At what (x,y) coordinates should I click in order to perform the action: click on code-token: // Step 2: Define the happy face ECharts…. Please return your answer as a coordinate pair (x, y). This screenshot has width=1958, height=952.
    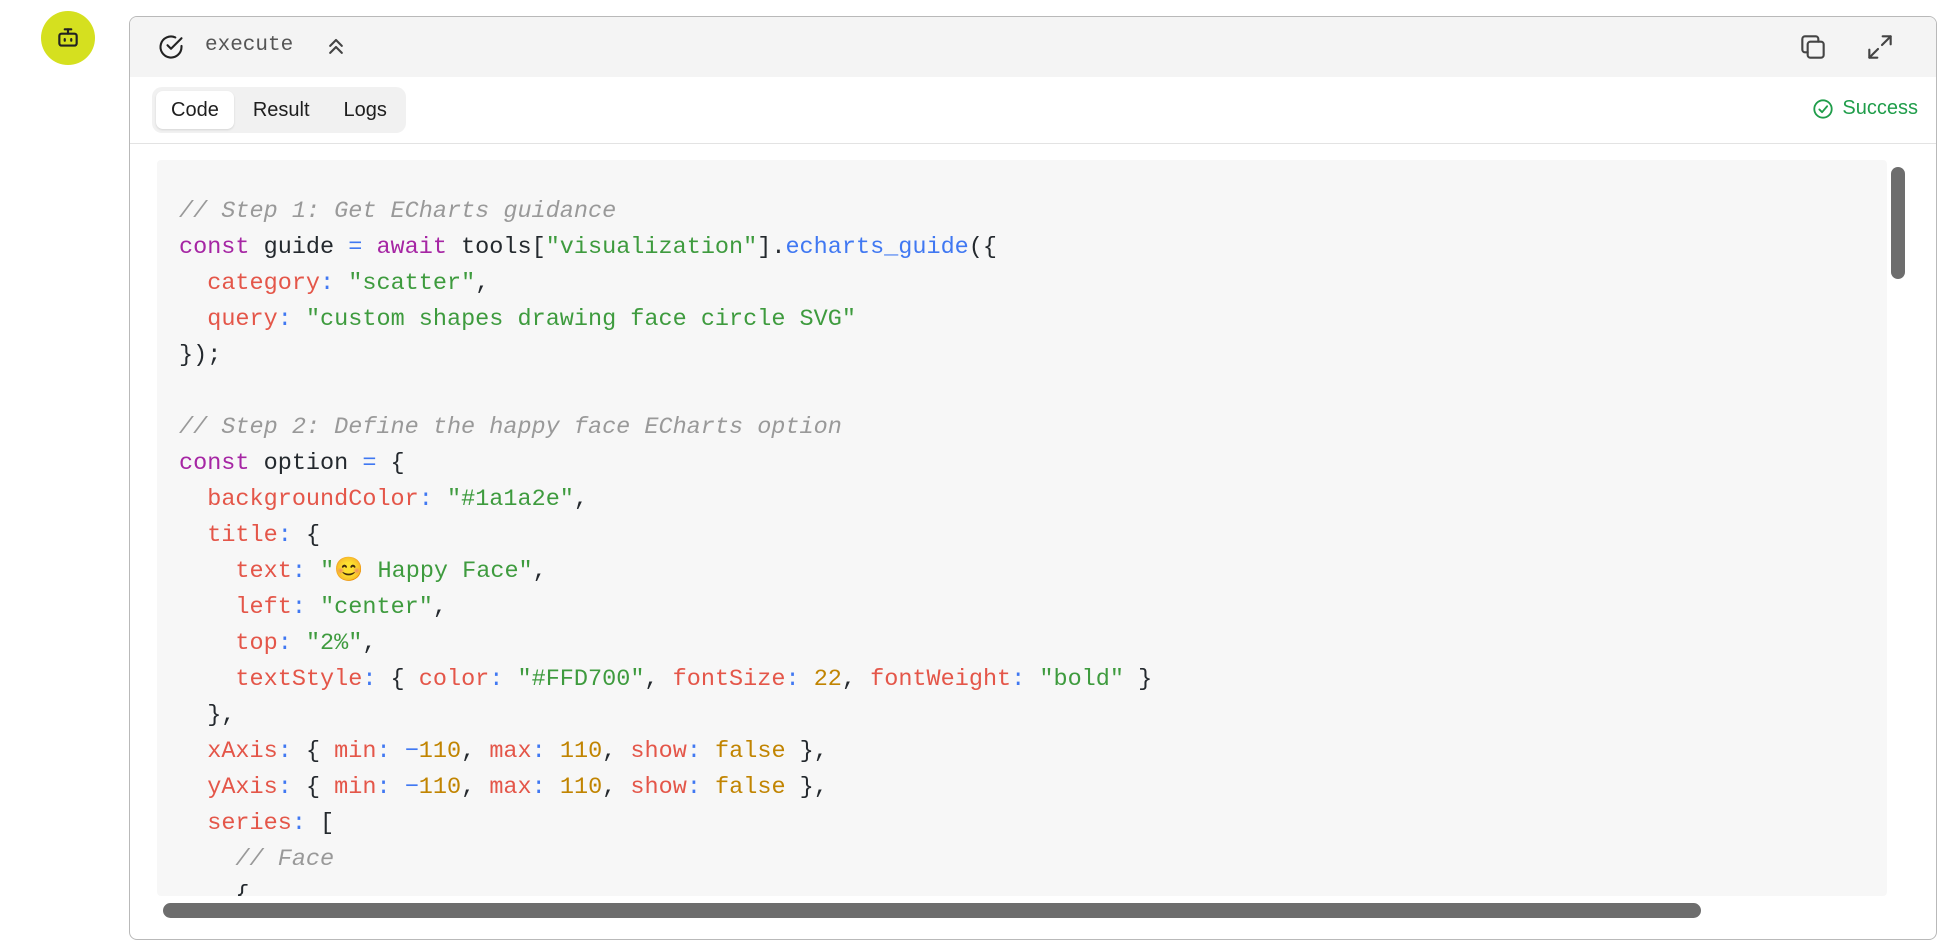
    Looking at the image, I should click on (510, 427).